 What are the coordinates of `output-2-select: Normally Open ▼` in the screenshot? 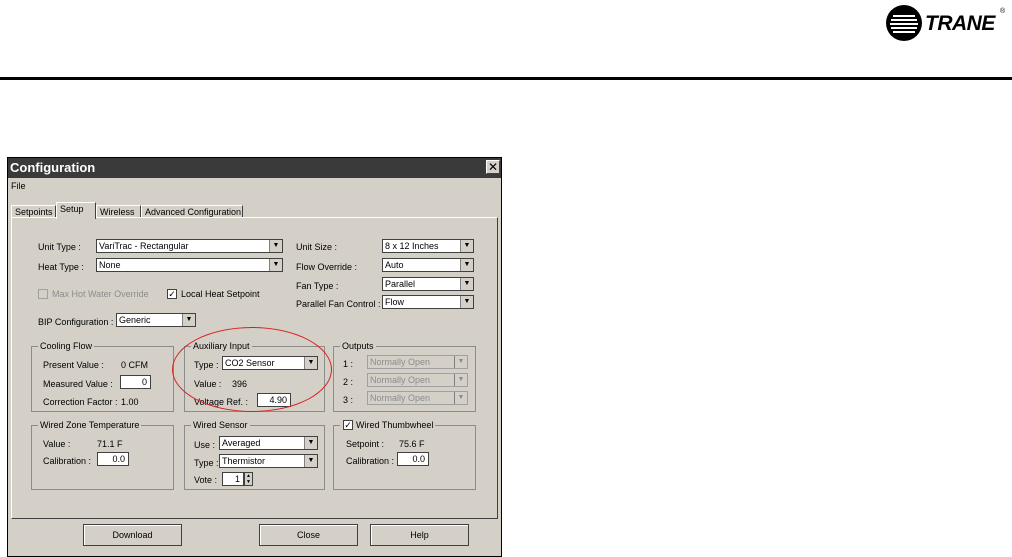 It's located at (417, 380).